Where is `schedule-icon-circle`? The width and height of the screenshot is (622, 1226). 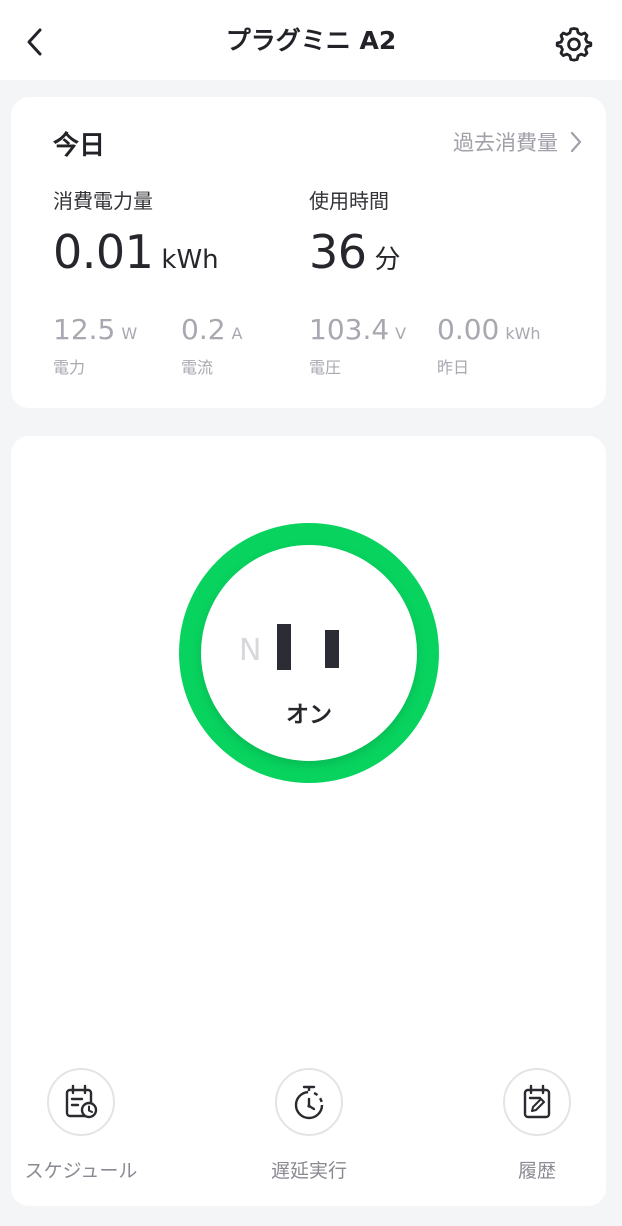 schedule-icon-circle is located at coordinates (81, 1102).